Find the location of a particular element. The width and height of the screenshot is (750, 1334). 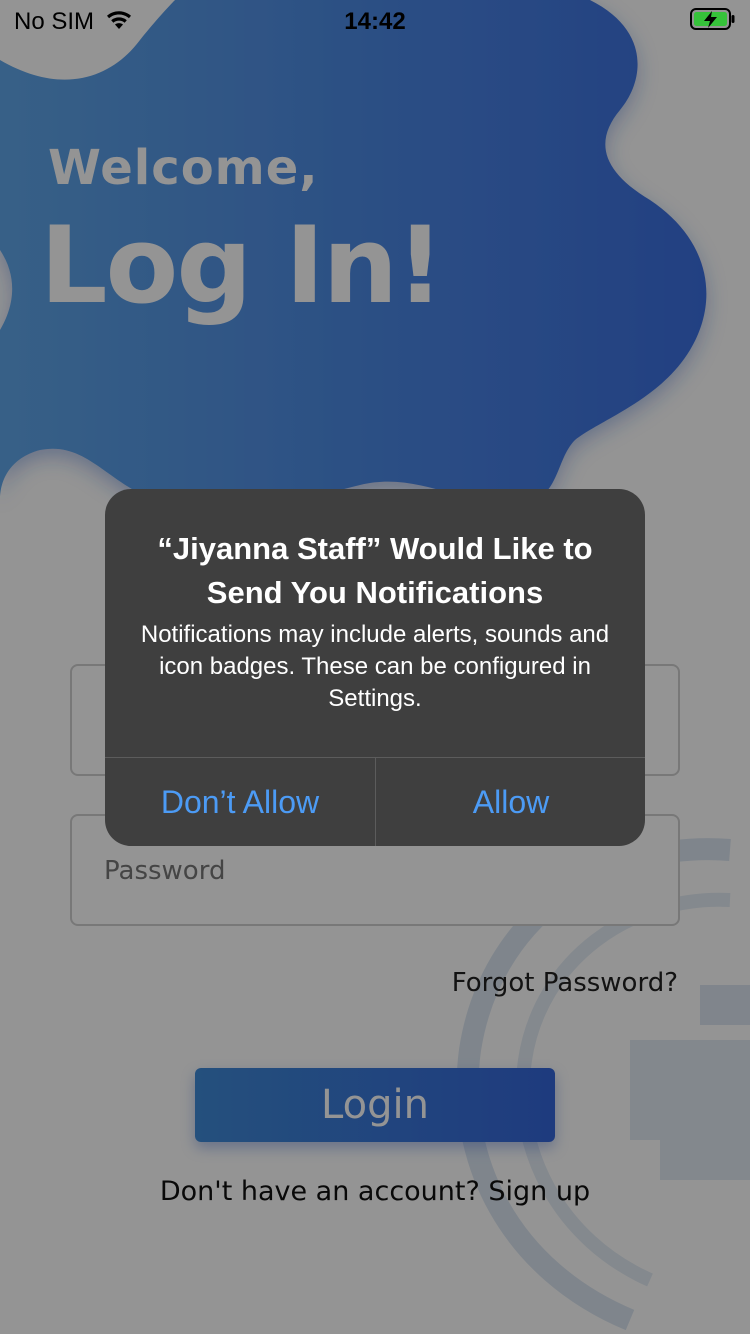

dont-allow-button: Don’t Allow is located at coordinates (240, 802).